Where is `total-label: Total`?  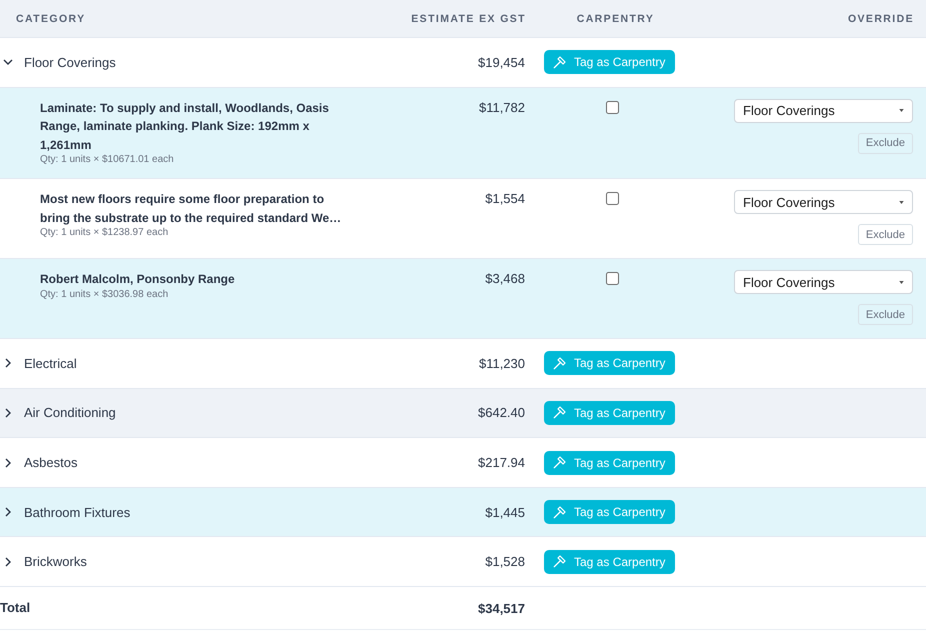 total-label: Total is located at coordinates (15, 608).